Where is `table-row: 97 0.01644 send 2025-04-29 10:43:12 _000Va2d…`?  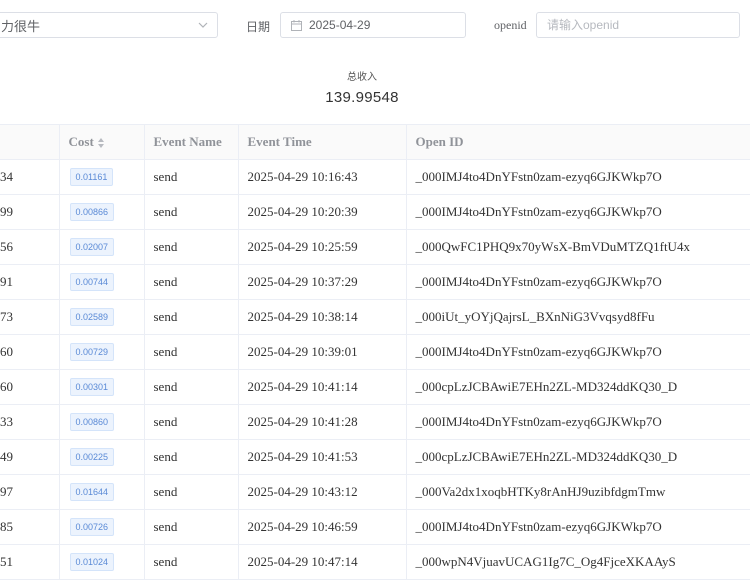 table-row: 97 0.01644 send 2025-04-29 10:43:12 _000Va2d… is located at coordinates (375, 492).